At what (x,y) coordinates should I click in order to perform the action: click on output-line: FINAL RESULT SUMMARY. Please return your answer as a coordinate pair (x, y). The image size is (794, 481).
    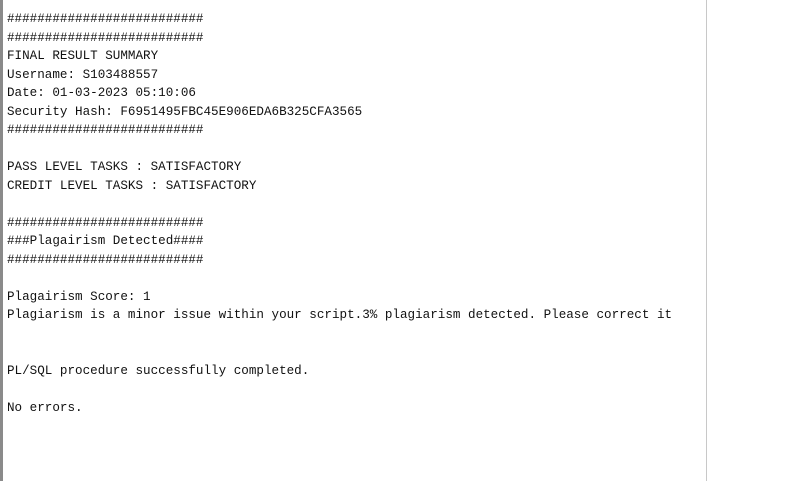
    Looking at the image, I should click on (83, 56).